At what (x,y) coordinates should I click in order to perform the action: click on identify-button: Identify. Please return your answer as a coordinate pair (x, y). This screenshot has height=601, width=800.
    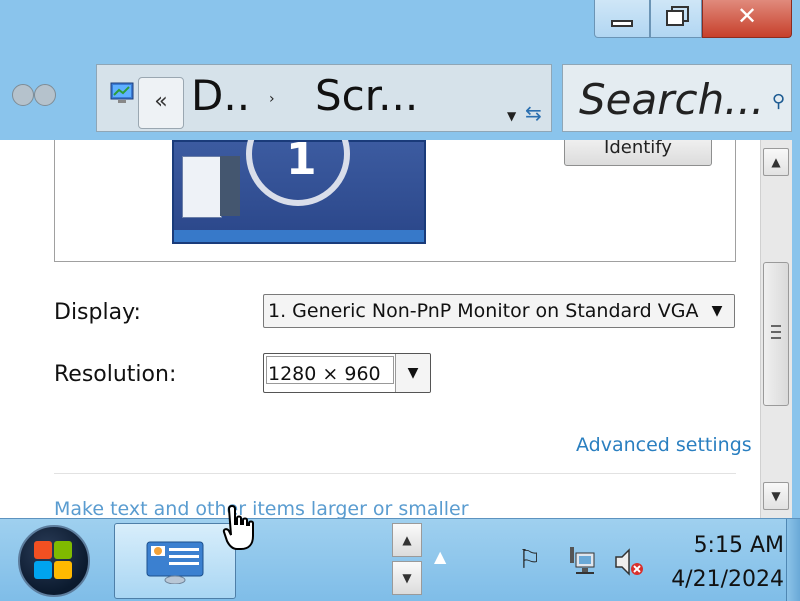
    Looking at the image, I should click on (638, 153).